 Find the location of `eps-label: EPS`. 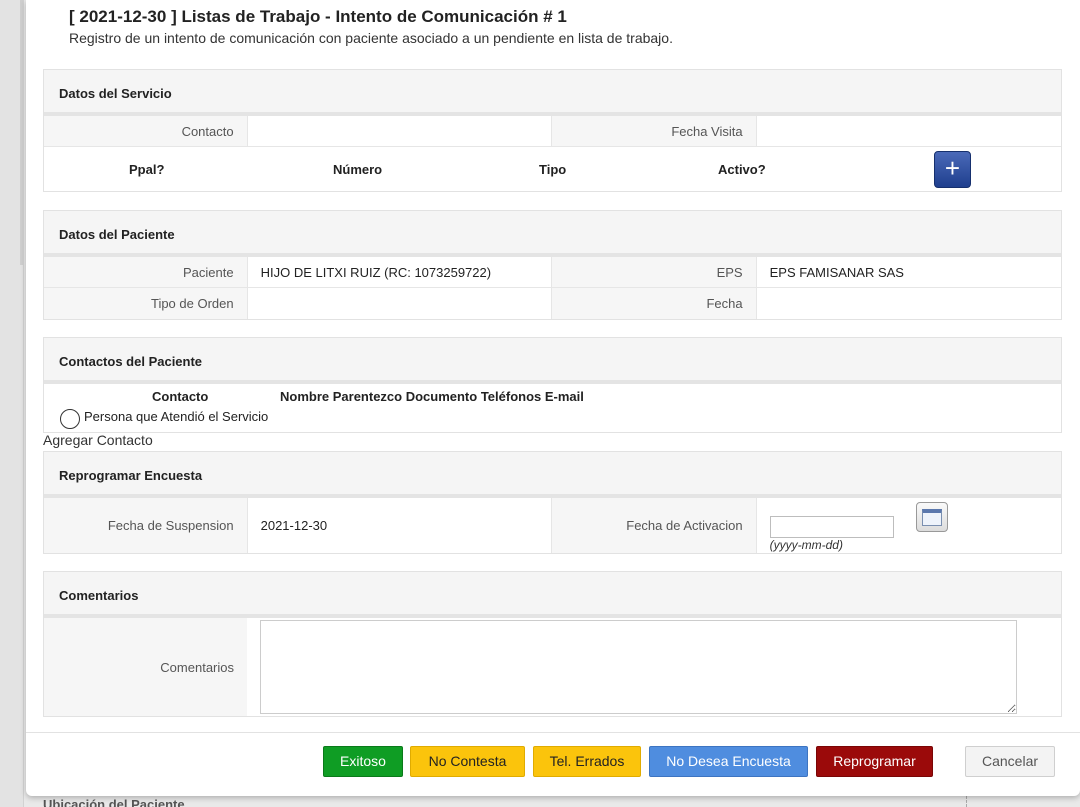

eps-label: EPS is located at coordinates (654, 272).